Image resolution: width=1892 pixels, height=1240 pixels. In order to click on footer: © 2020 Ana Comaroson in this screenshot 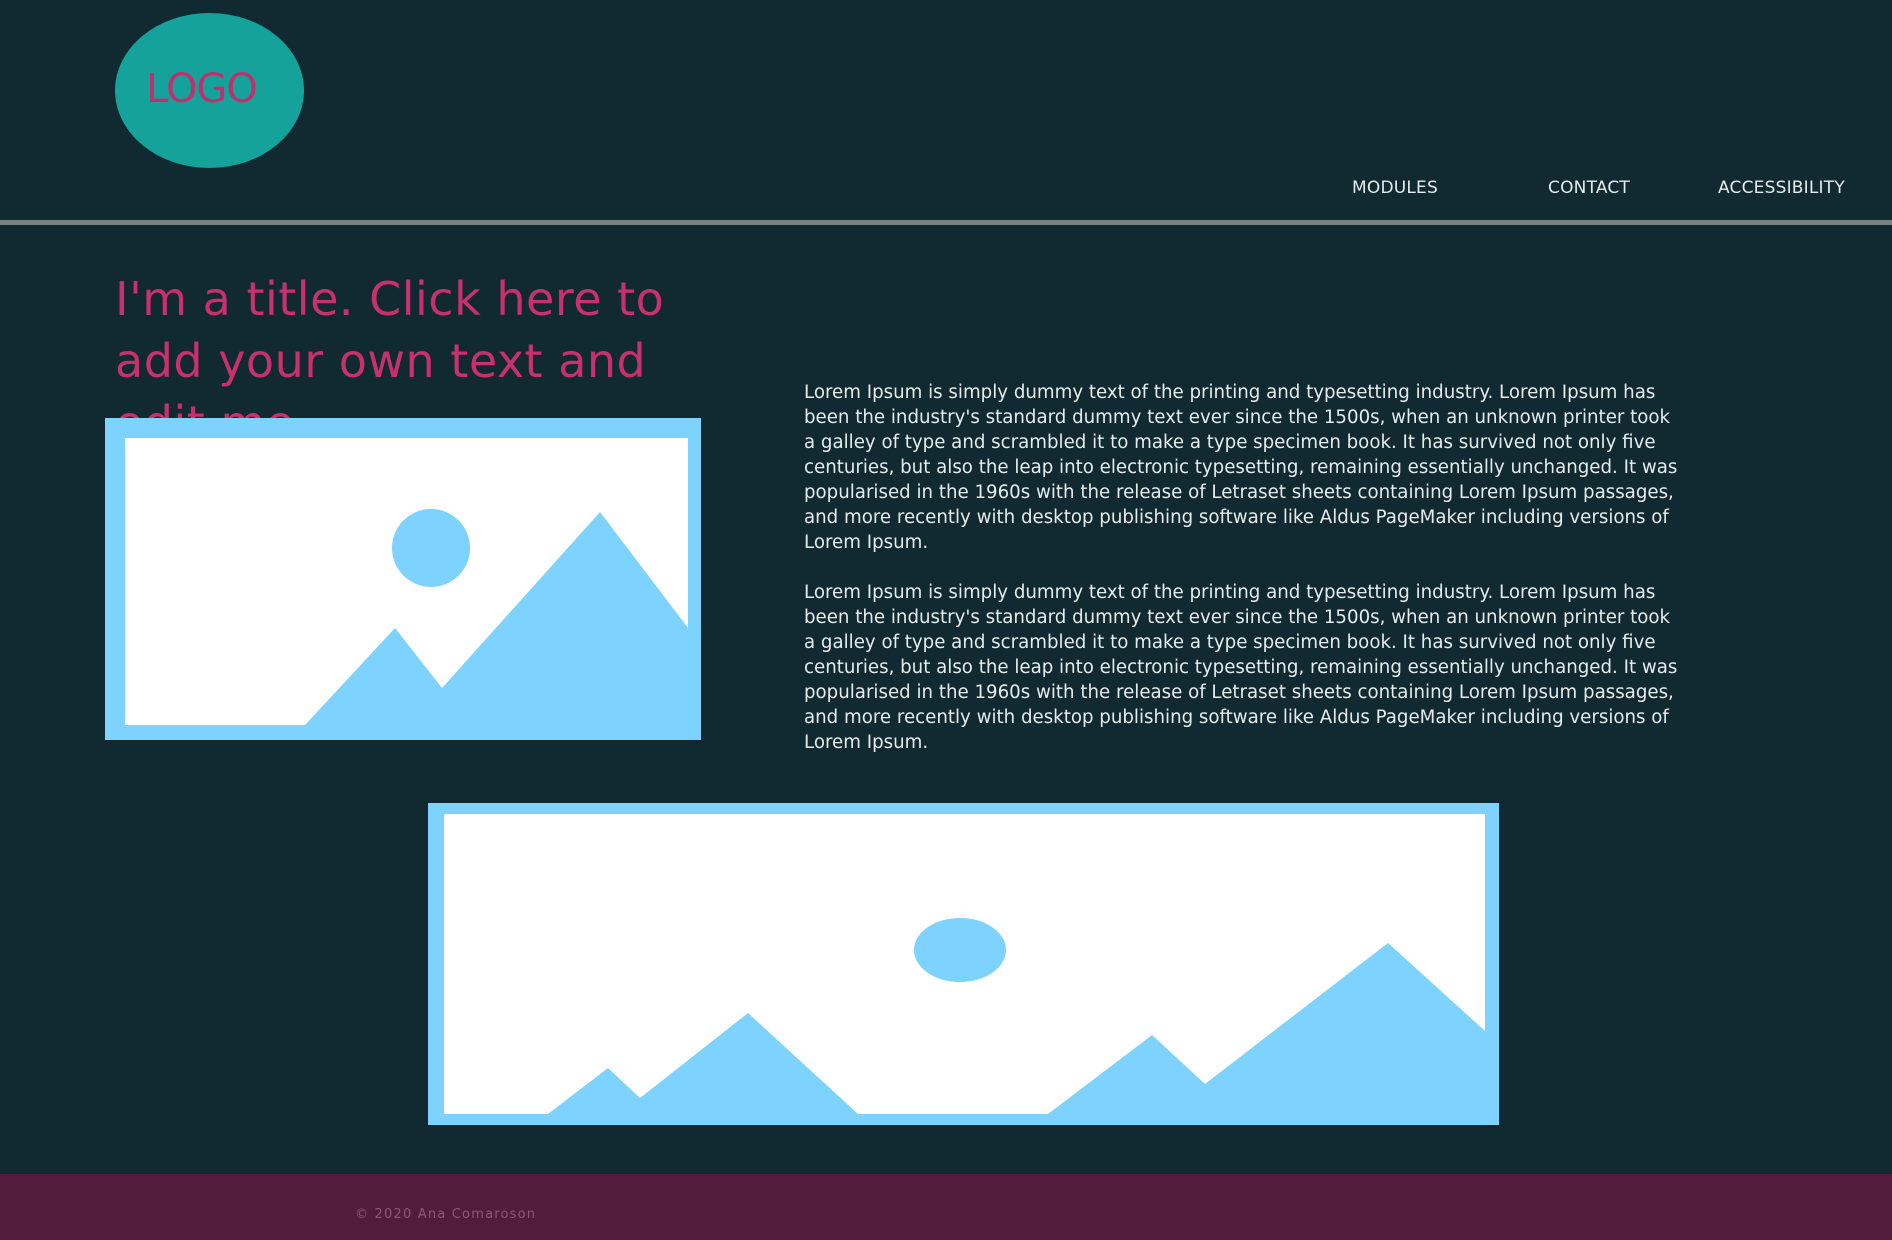, I will do `click(946, 1207)`.